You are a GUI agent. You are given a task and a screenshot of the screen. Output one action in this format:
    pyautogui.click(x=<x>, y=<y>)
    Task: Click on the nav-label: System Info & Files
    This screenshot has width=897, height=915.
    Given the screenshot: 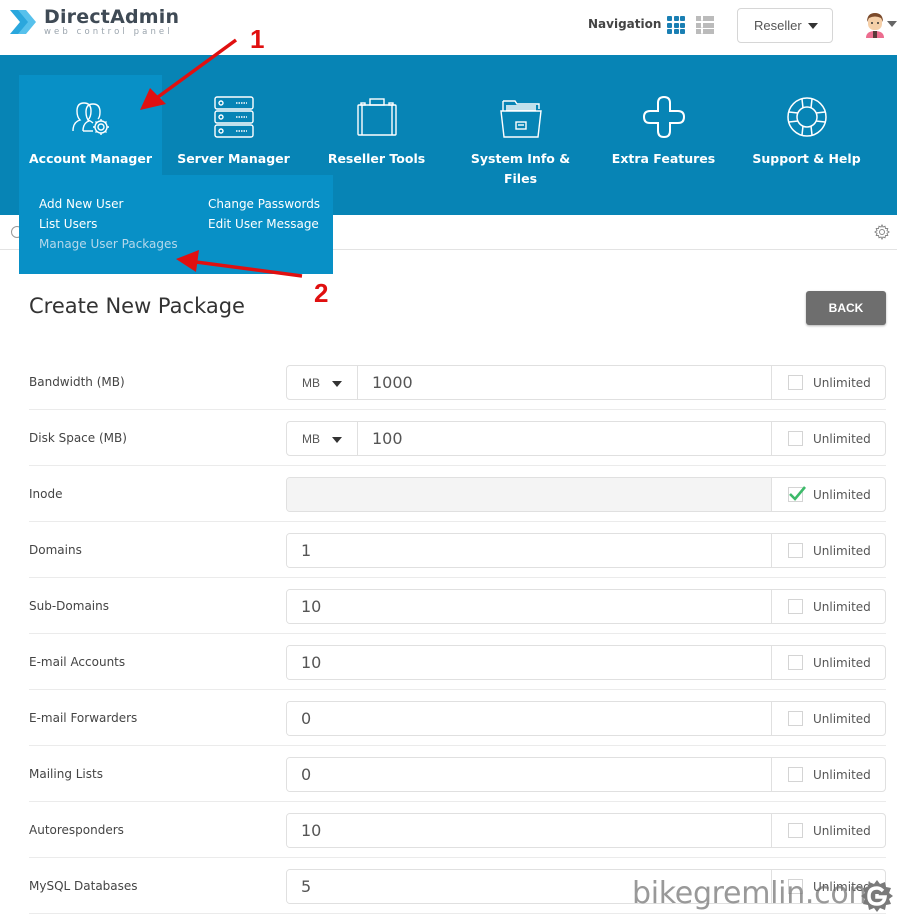 What is the action you would take?
    pyautogui.click(x=520, y=168)
    